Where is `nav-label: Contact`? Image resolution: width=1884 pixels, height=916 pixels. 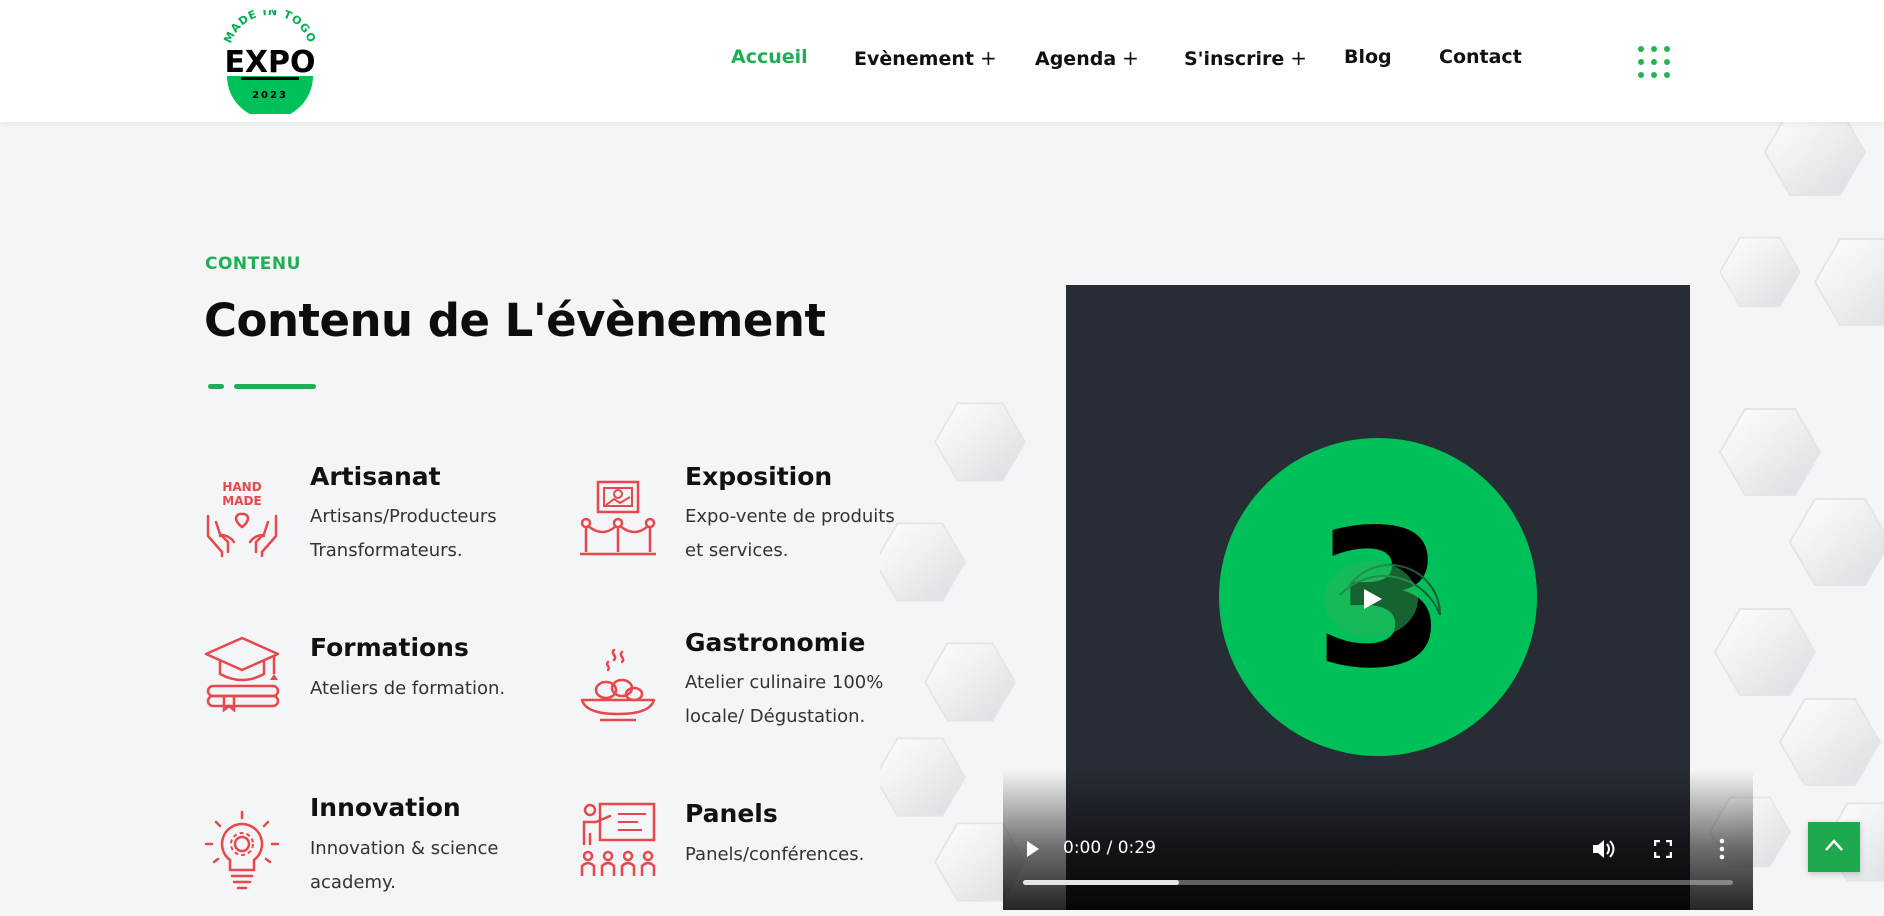
nav-label: Contact is located at coordinates (1480, 57).